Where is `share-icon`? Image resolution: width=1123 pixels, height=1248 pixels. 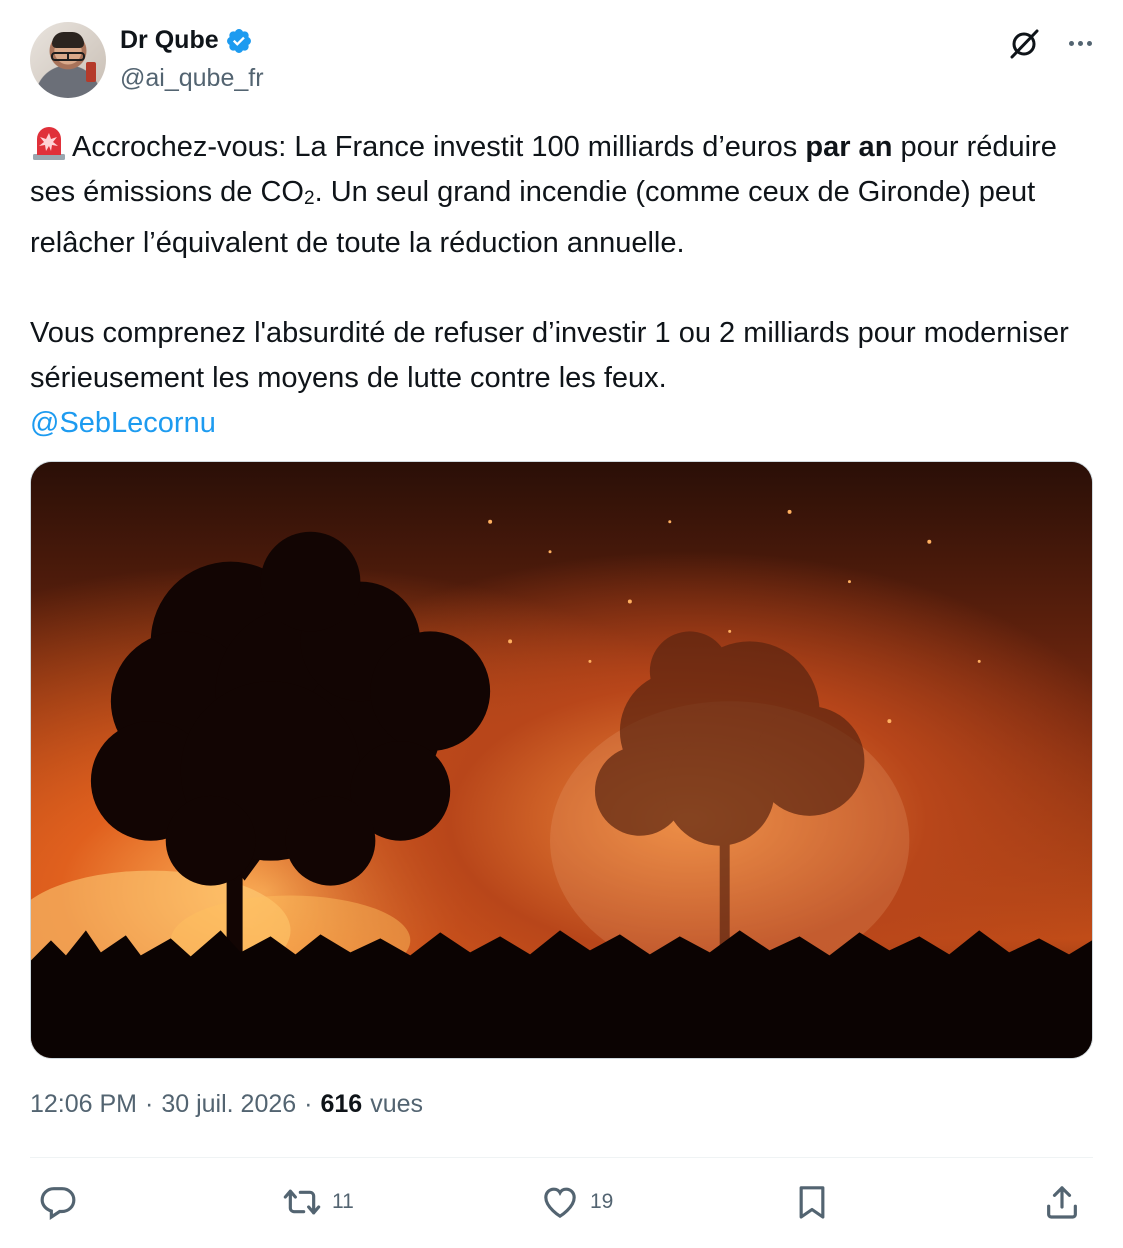 share-icon is located at coordinates (1062, 1202).